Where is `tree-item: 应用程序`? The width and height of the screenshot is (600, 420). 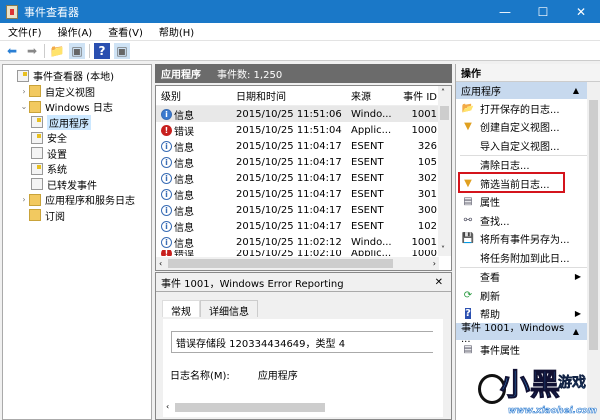 tree-item: 应用程序 is located at coordinates (77, 122).